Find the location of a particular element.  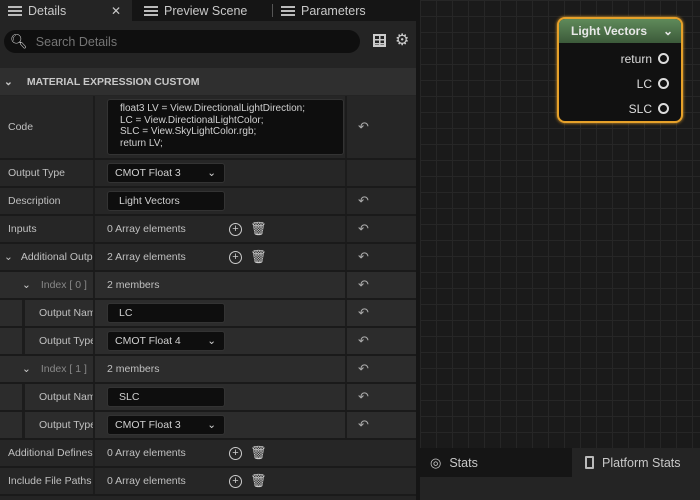

search-box: 🔍︎ is located at coordinates (182, 41).